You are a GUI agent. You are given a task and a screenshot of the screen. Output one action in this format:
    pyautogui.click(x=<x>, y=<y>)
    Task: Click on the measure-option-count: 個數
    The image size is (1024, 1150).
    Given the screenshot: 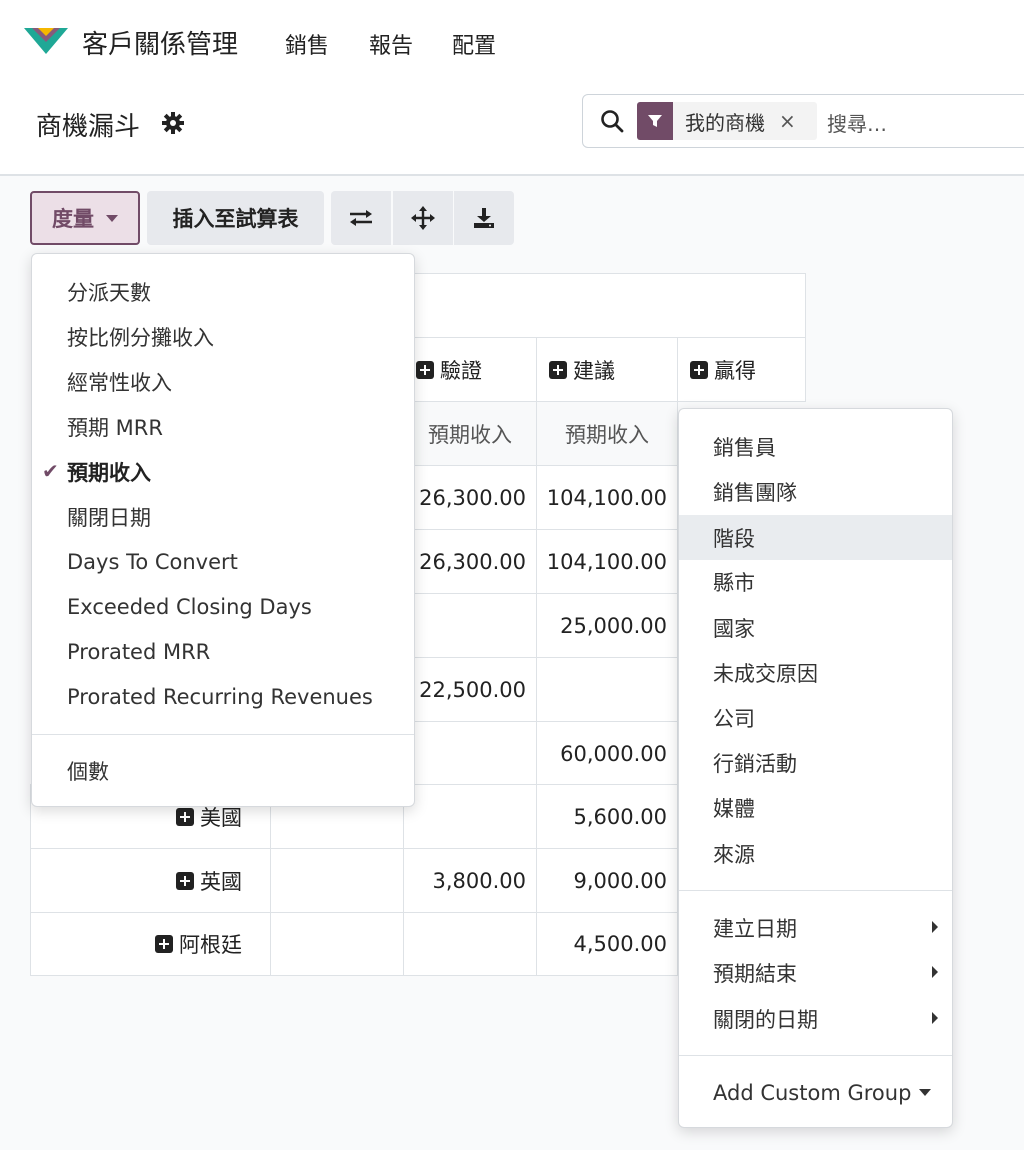 What is the action you would take?
    pyautogui.click(x=223, y=770)
    